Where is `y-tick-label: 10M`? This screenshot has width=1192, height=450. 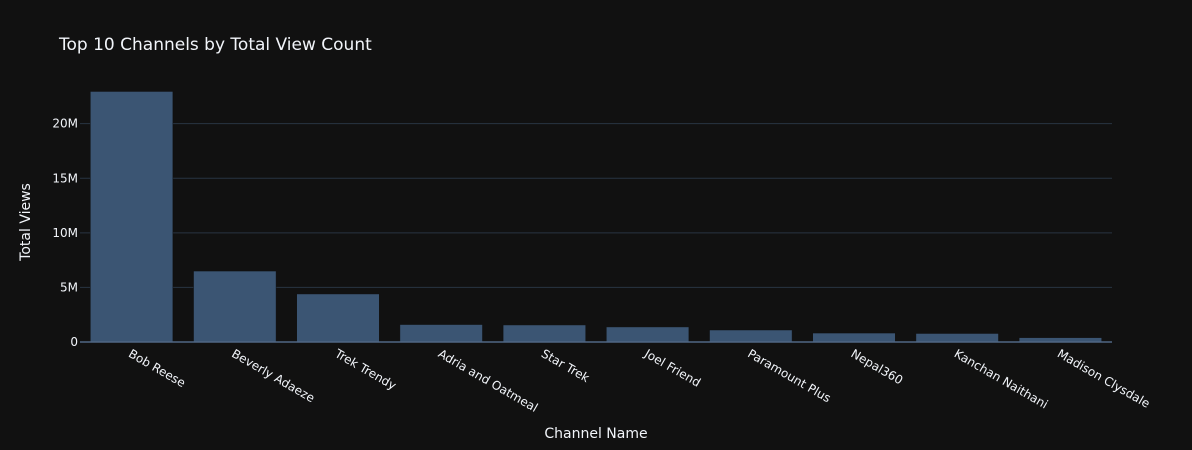
y-tick-label: 10M is located at coordinates (65, 233).